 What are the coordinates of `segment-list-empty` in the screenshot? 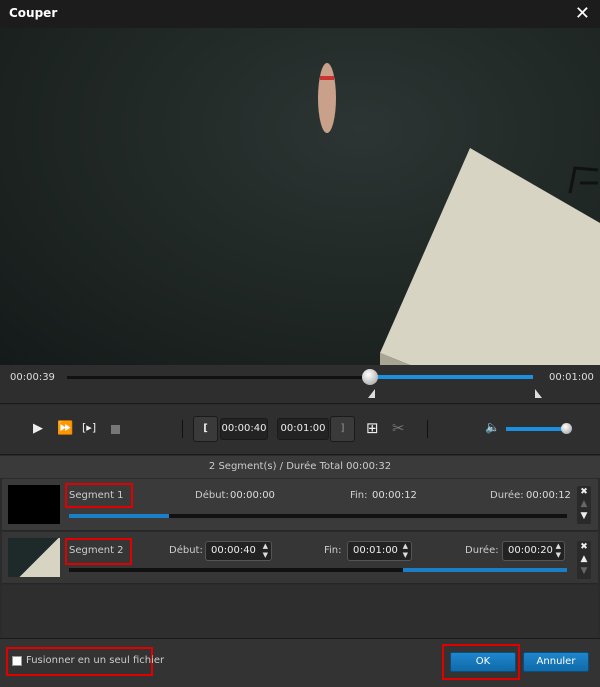 It's located at (300, 611).